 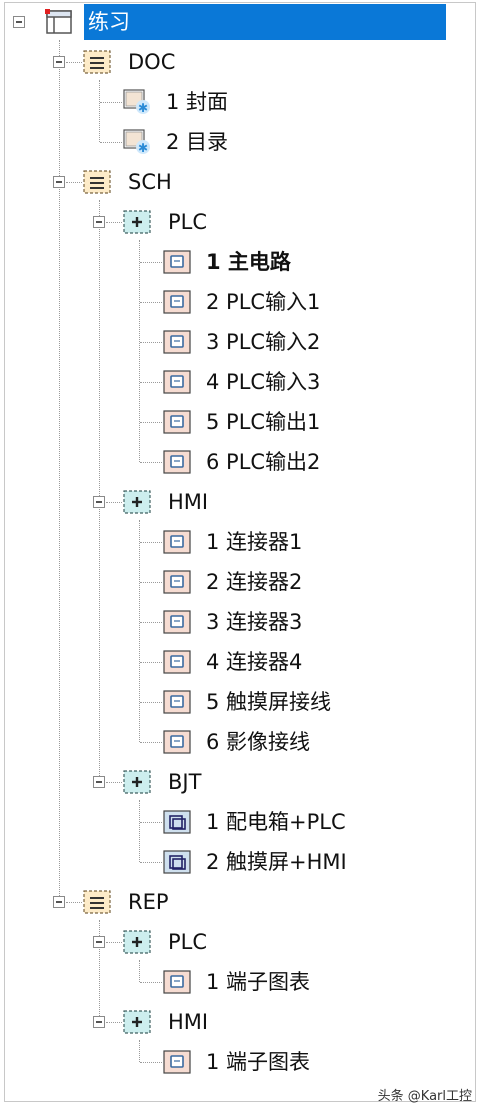 I want to click on watermark: 头条 @Karl工控, so click(x=424, y=1096).